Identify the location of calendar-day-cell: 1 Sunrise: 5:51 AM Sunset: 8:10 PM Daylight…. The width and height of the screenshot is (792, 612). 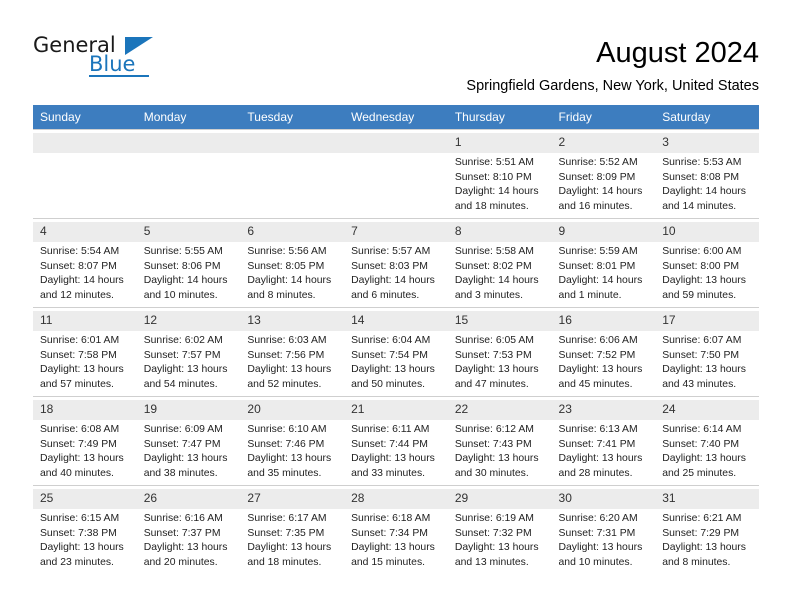
(499, 173).